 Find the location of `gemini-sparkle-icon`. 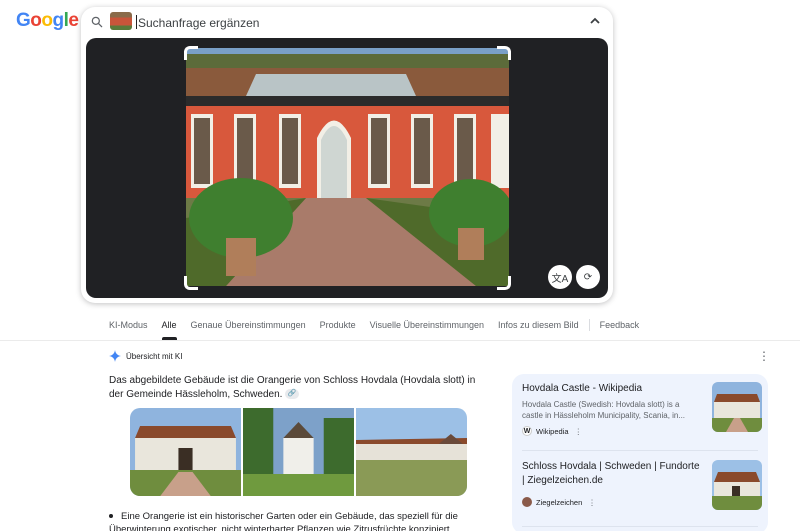

gemini-sparkle-icon is located at coordinates (115, 356).